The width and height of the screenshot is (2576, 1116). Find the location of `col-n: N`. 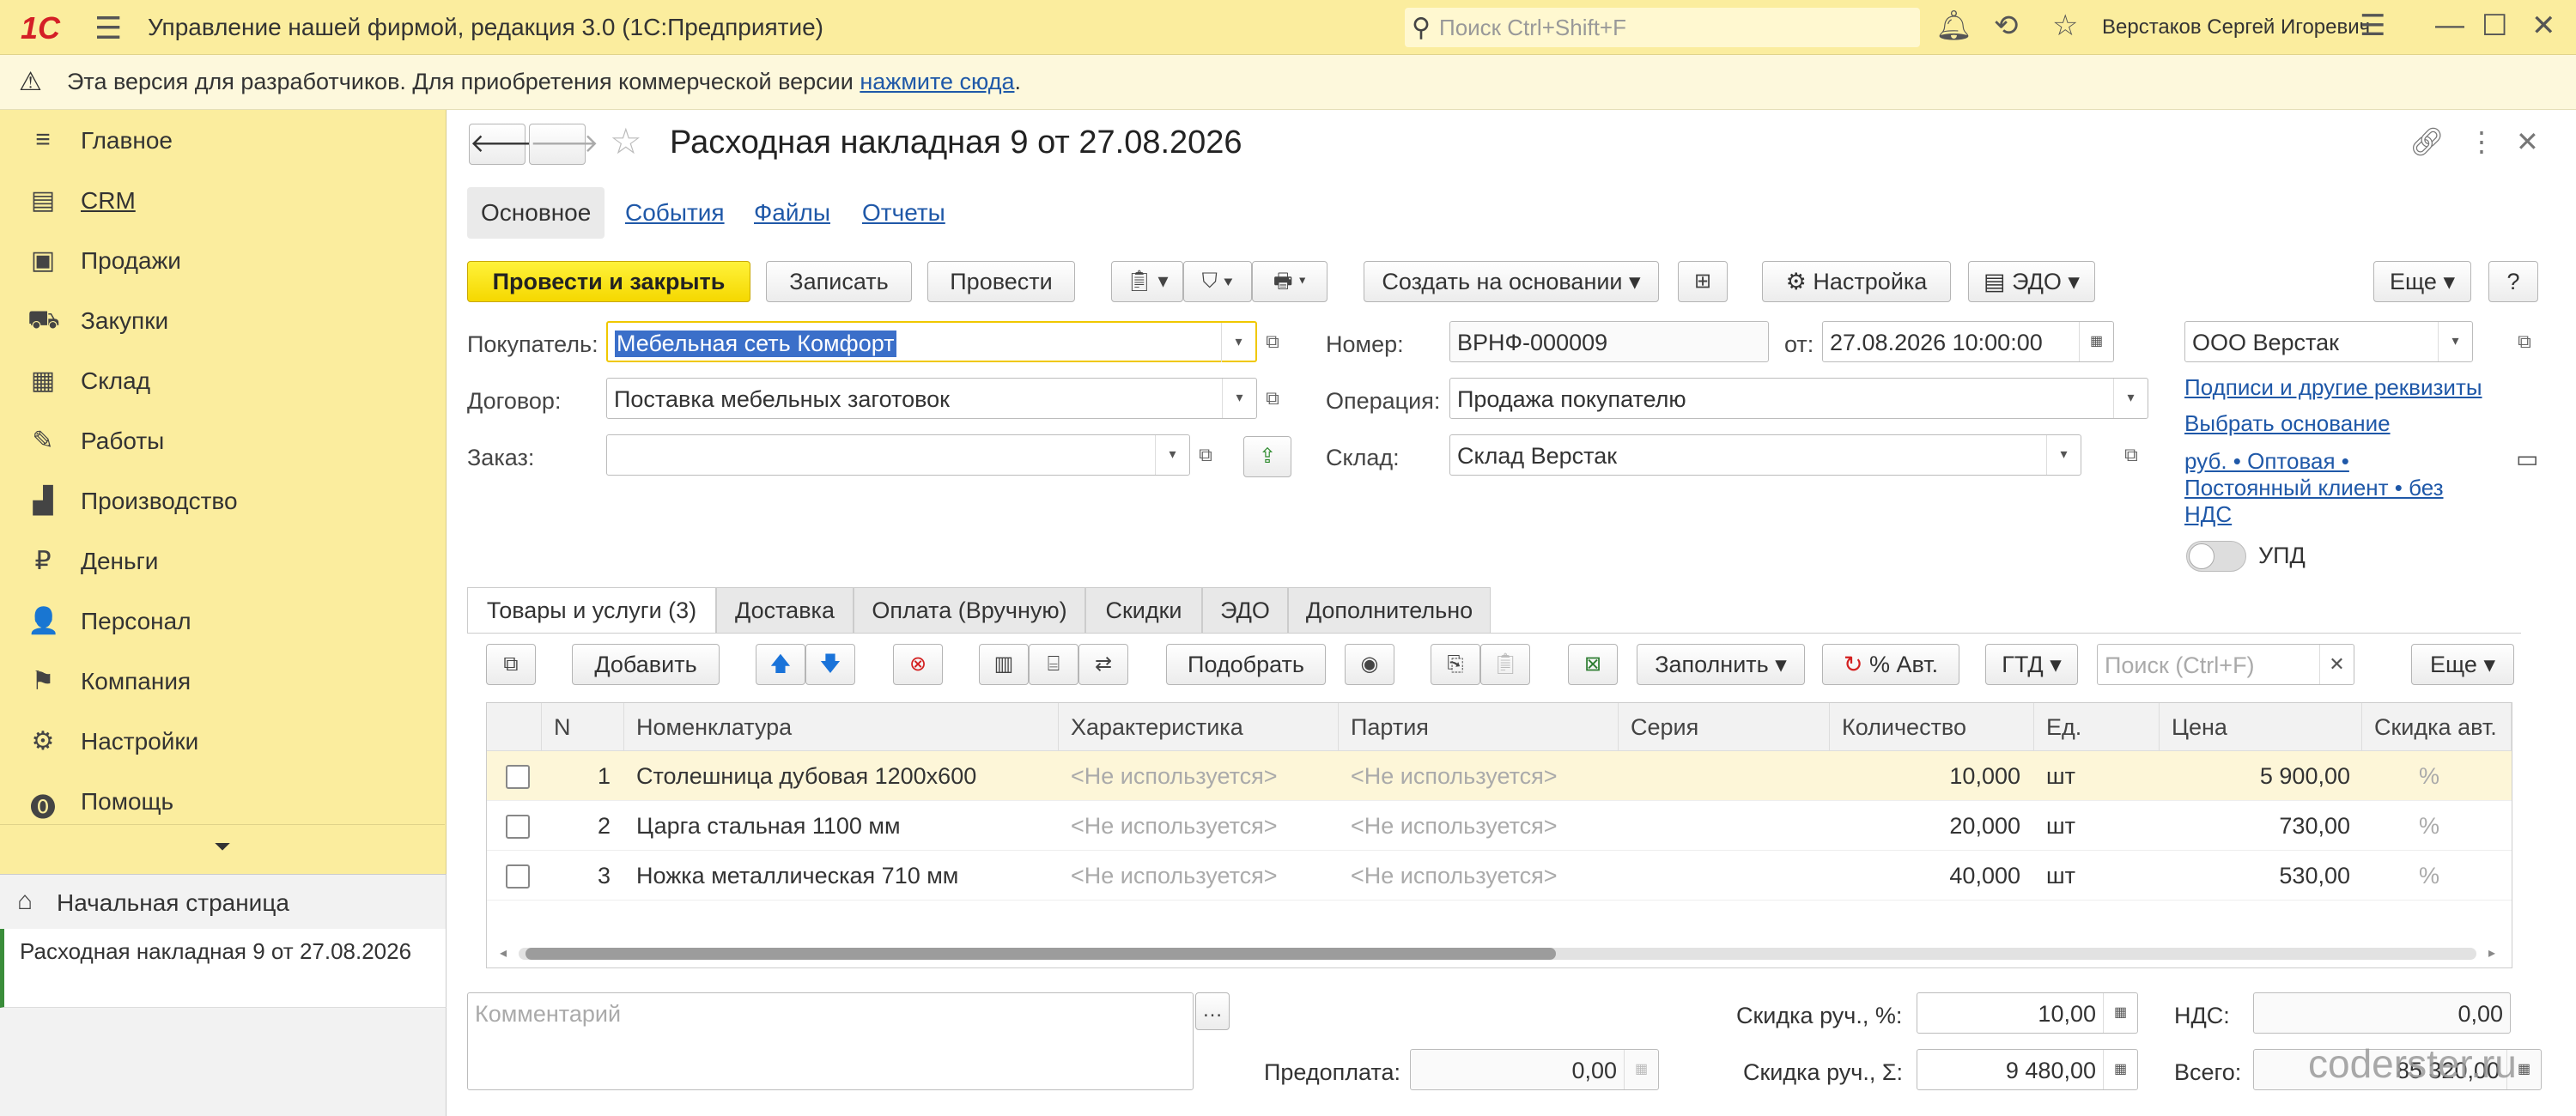

col-n: N is located at coordinates (583, 727).